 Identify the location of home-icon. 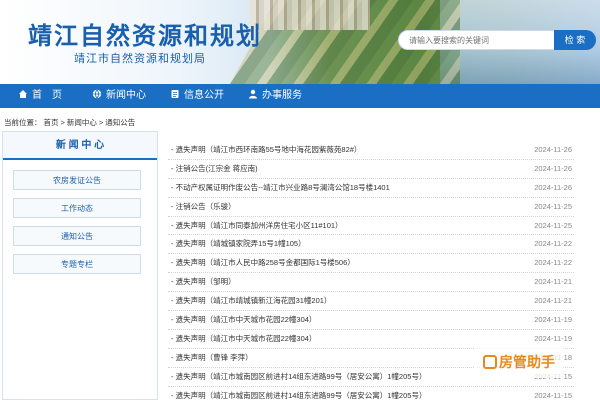
(23, 94).